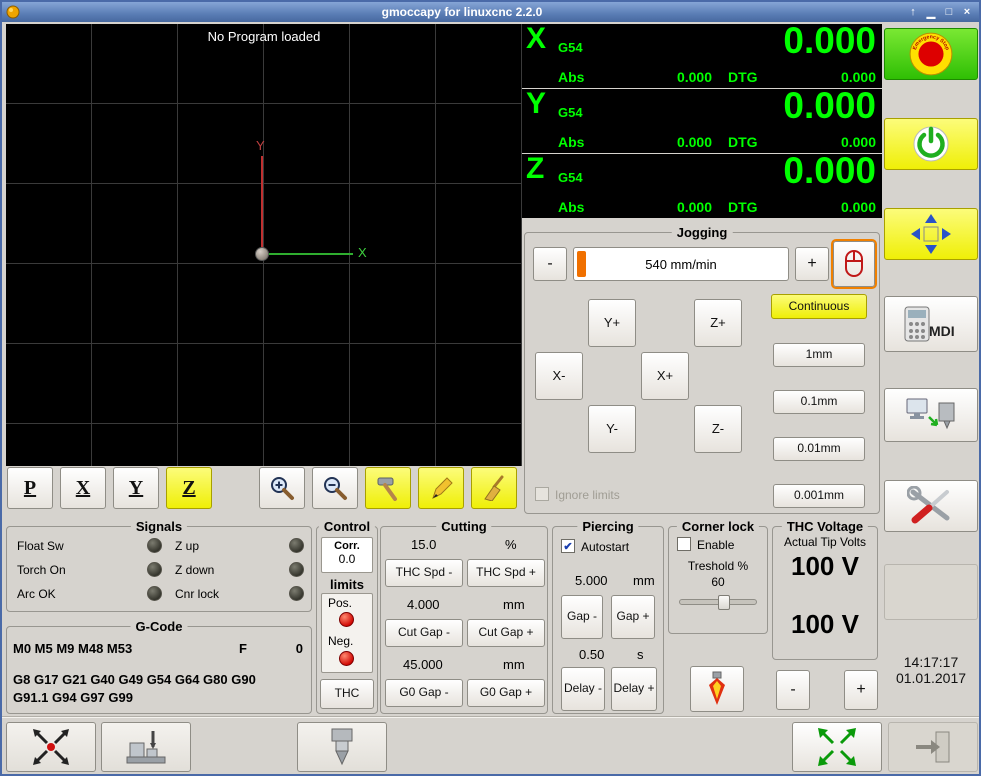  Describe the element at coordinates (506, 573) in the screenshot. I see `thc-spd-plus-button: THC Spd +` at that location.